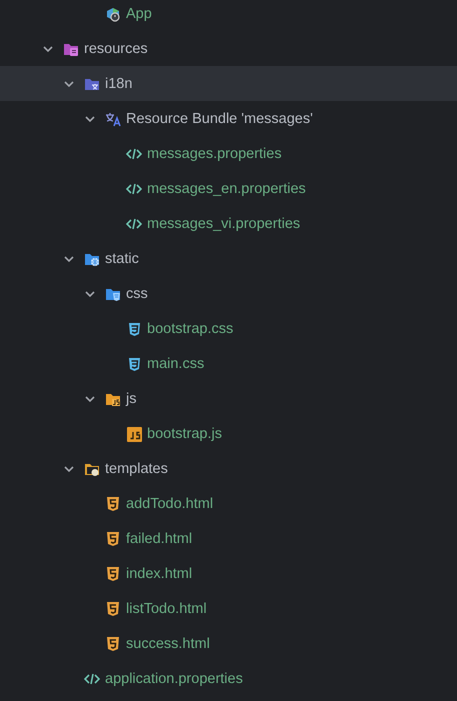 Image resolution: width=457 pixels, height=701 pixels. What do you see at coordinates (228, 433) in the screenshot?
I see `tree-row: bootstrap.js` at bounding box center [228, 433].